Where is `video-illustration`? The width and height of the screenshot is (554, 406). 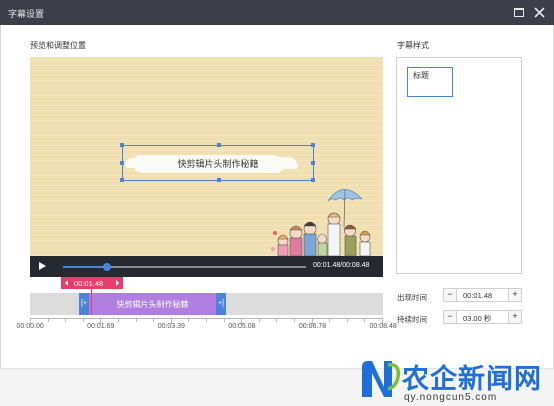
video-illustration is located at coordinates (321, 222).